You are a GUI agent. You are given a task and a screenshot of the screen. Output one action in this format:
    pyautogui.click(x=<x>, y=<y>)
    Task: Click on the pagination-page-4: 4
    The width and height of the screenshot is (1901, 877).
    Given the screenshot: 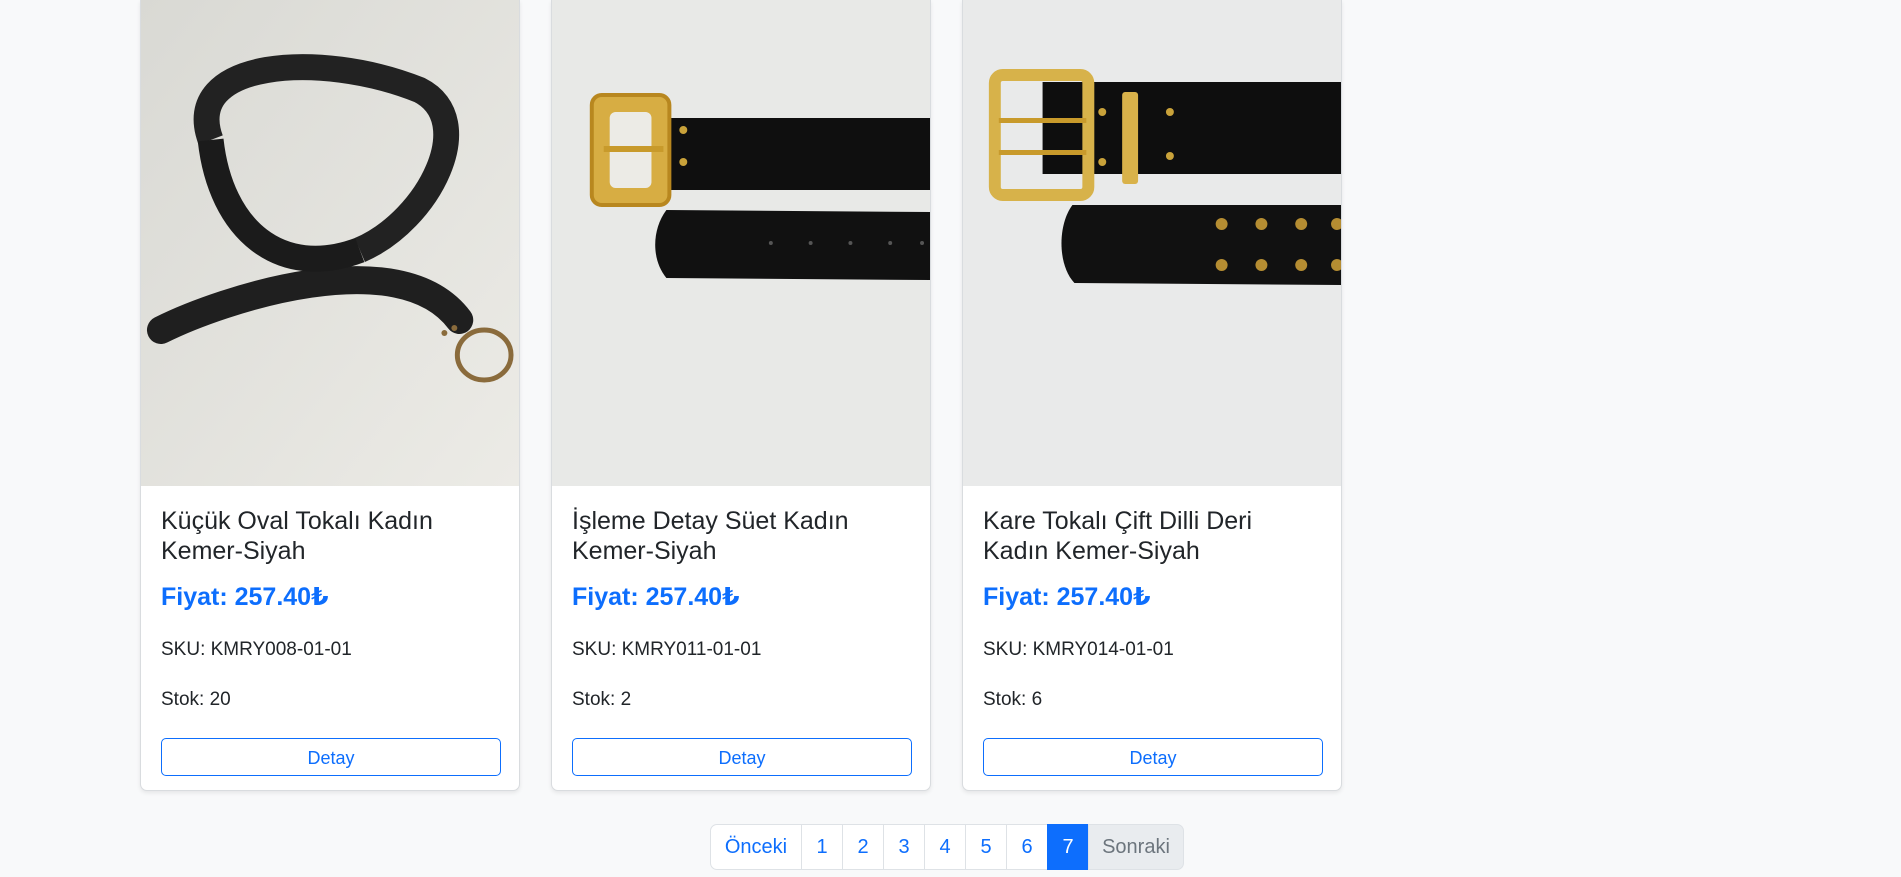 What is the action you would take?
    pyautogui.click(x=945, y=847)
    